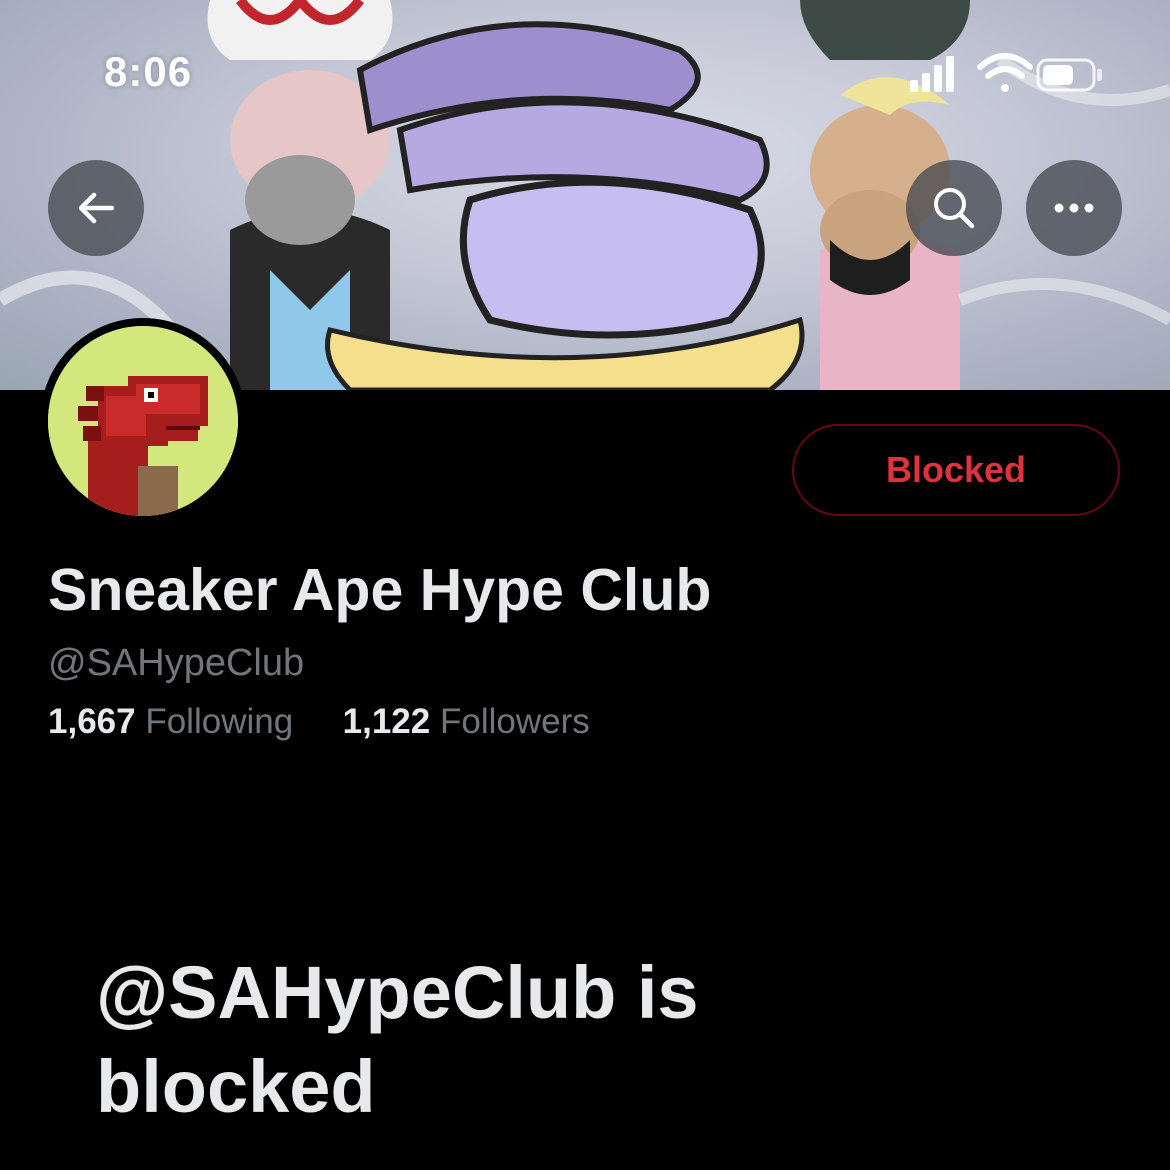 This screenshot has height=1170, width=1170. What do you see at coordinates (92, 721) in the screenshot?
I see `following-count: 1,667` at bounding box center [92, 721].